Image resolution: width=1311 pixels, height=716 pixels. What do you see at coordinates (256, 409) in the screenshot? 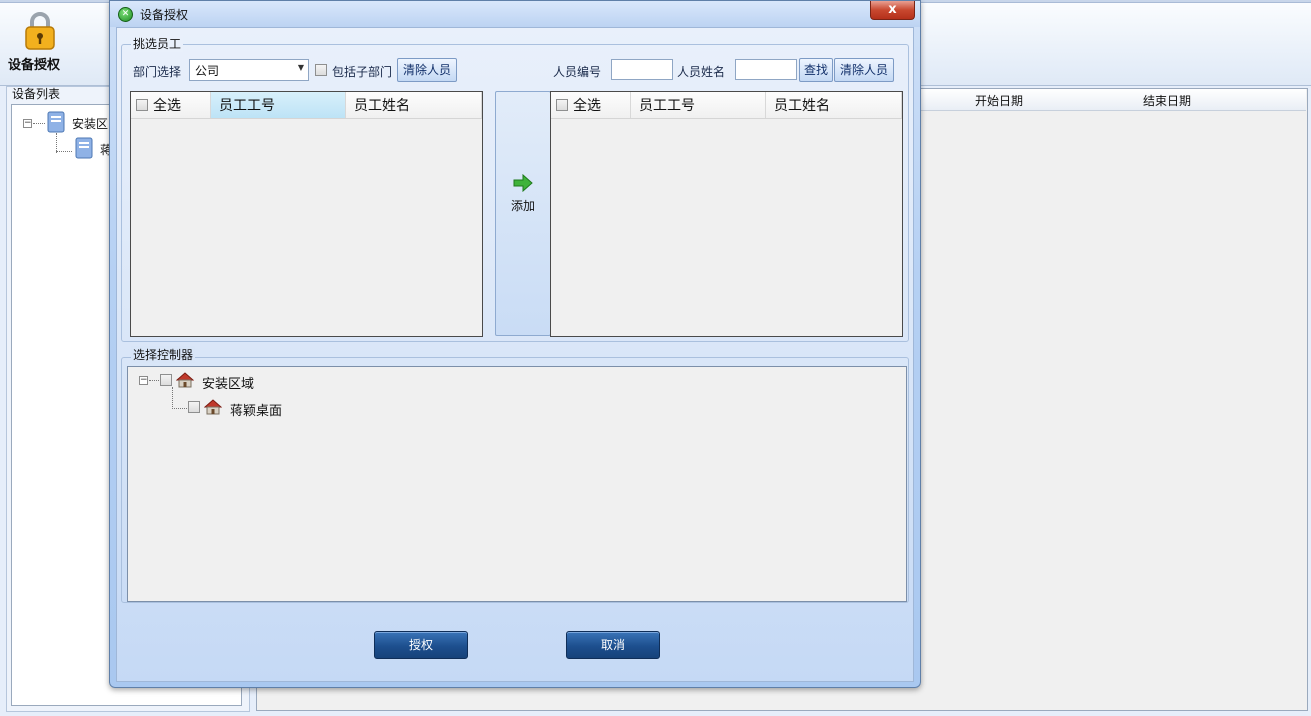
I see `controller-child-label: 蒋颖桌面` at bounding box center [256, 409].